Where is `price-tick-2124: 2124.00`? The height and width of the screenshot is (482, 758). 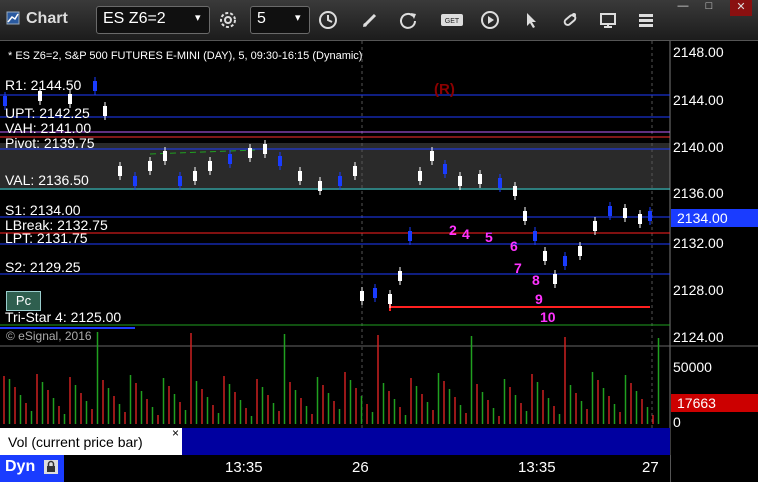 price-tick-2124: 2124.00 is located at coordinates (698, 337).